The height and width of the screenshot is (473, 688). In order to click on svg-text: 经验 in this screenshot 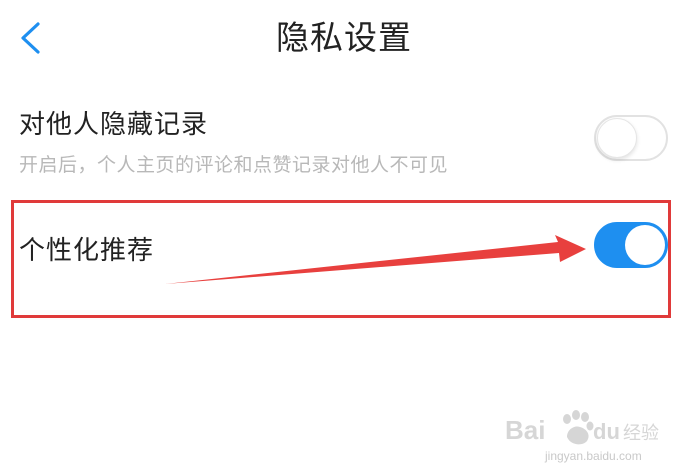, I will do `click(641, 433)`.